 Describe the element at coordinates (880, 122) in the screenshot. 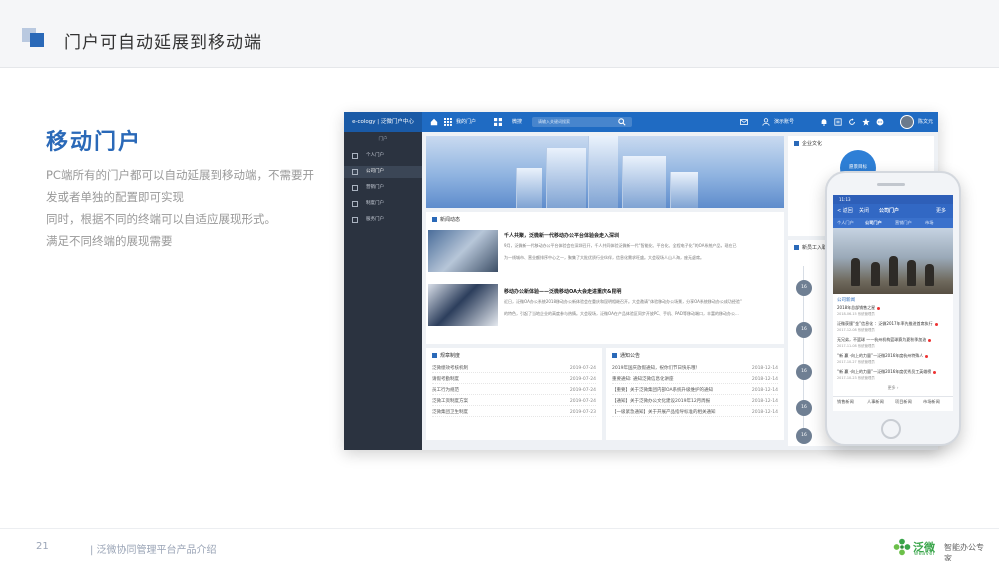

I see `chat-icon` at that location.